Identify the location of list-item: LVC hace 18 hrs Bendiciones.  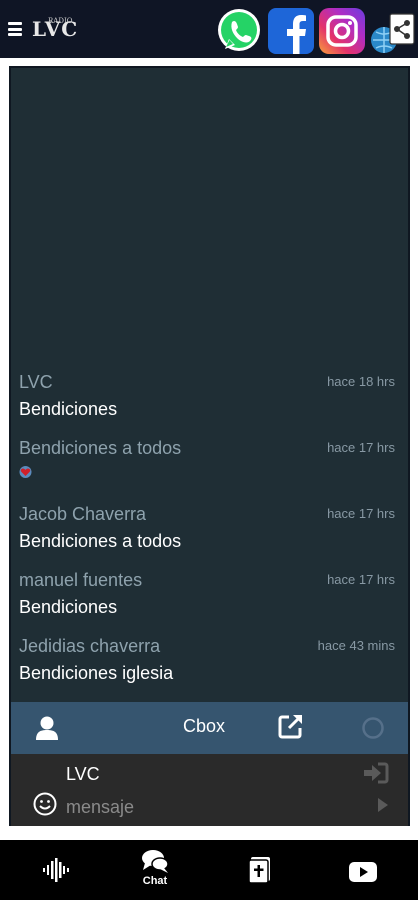
(209, 396).